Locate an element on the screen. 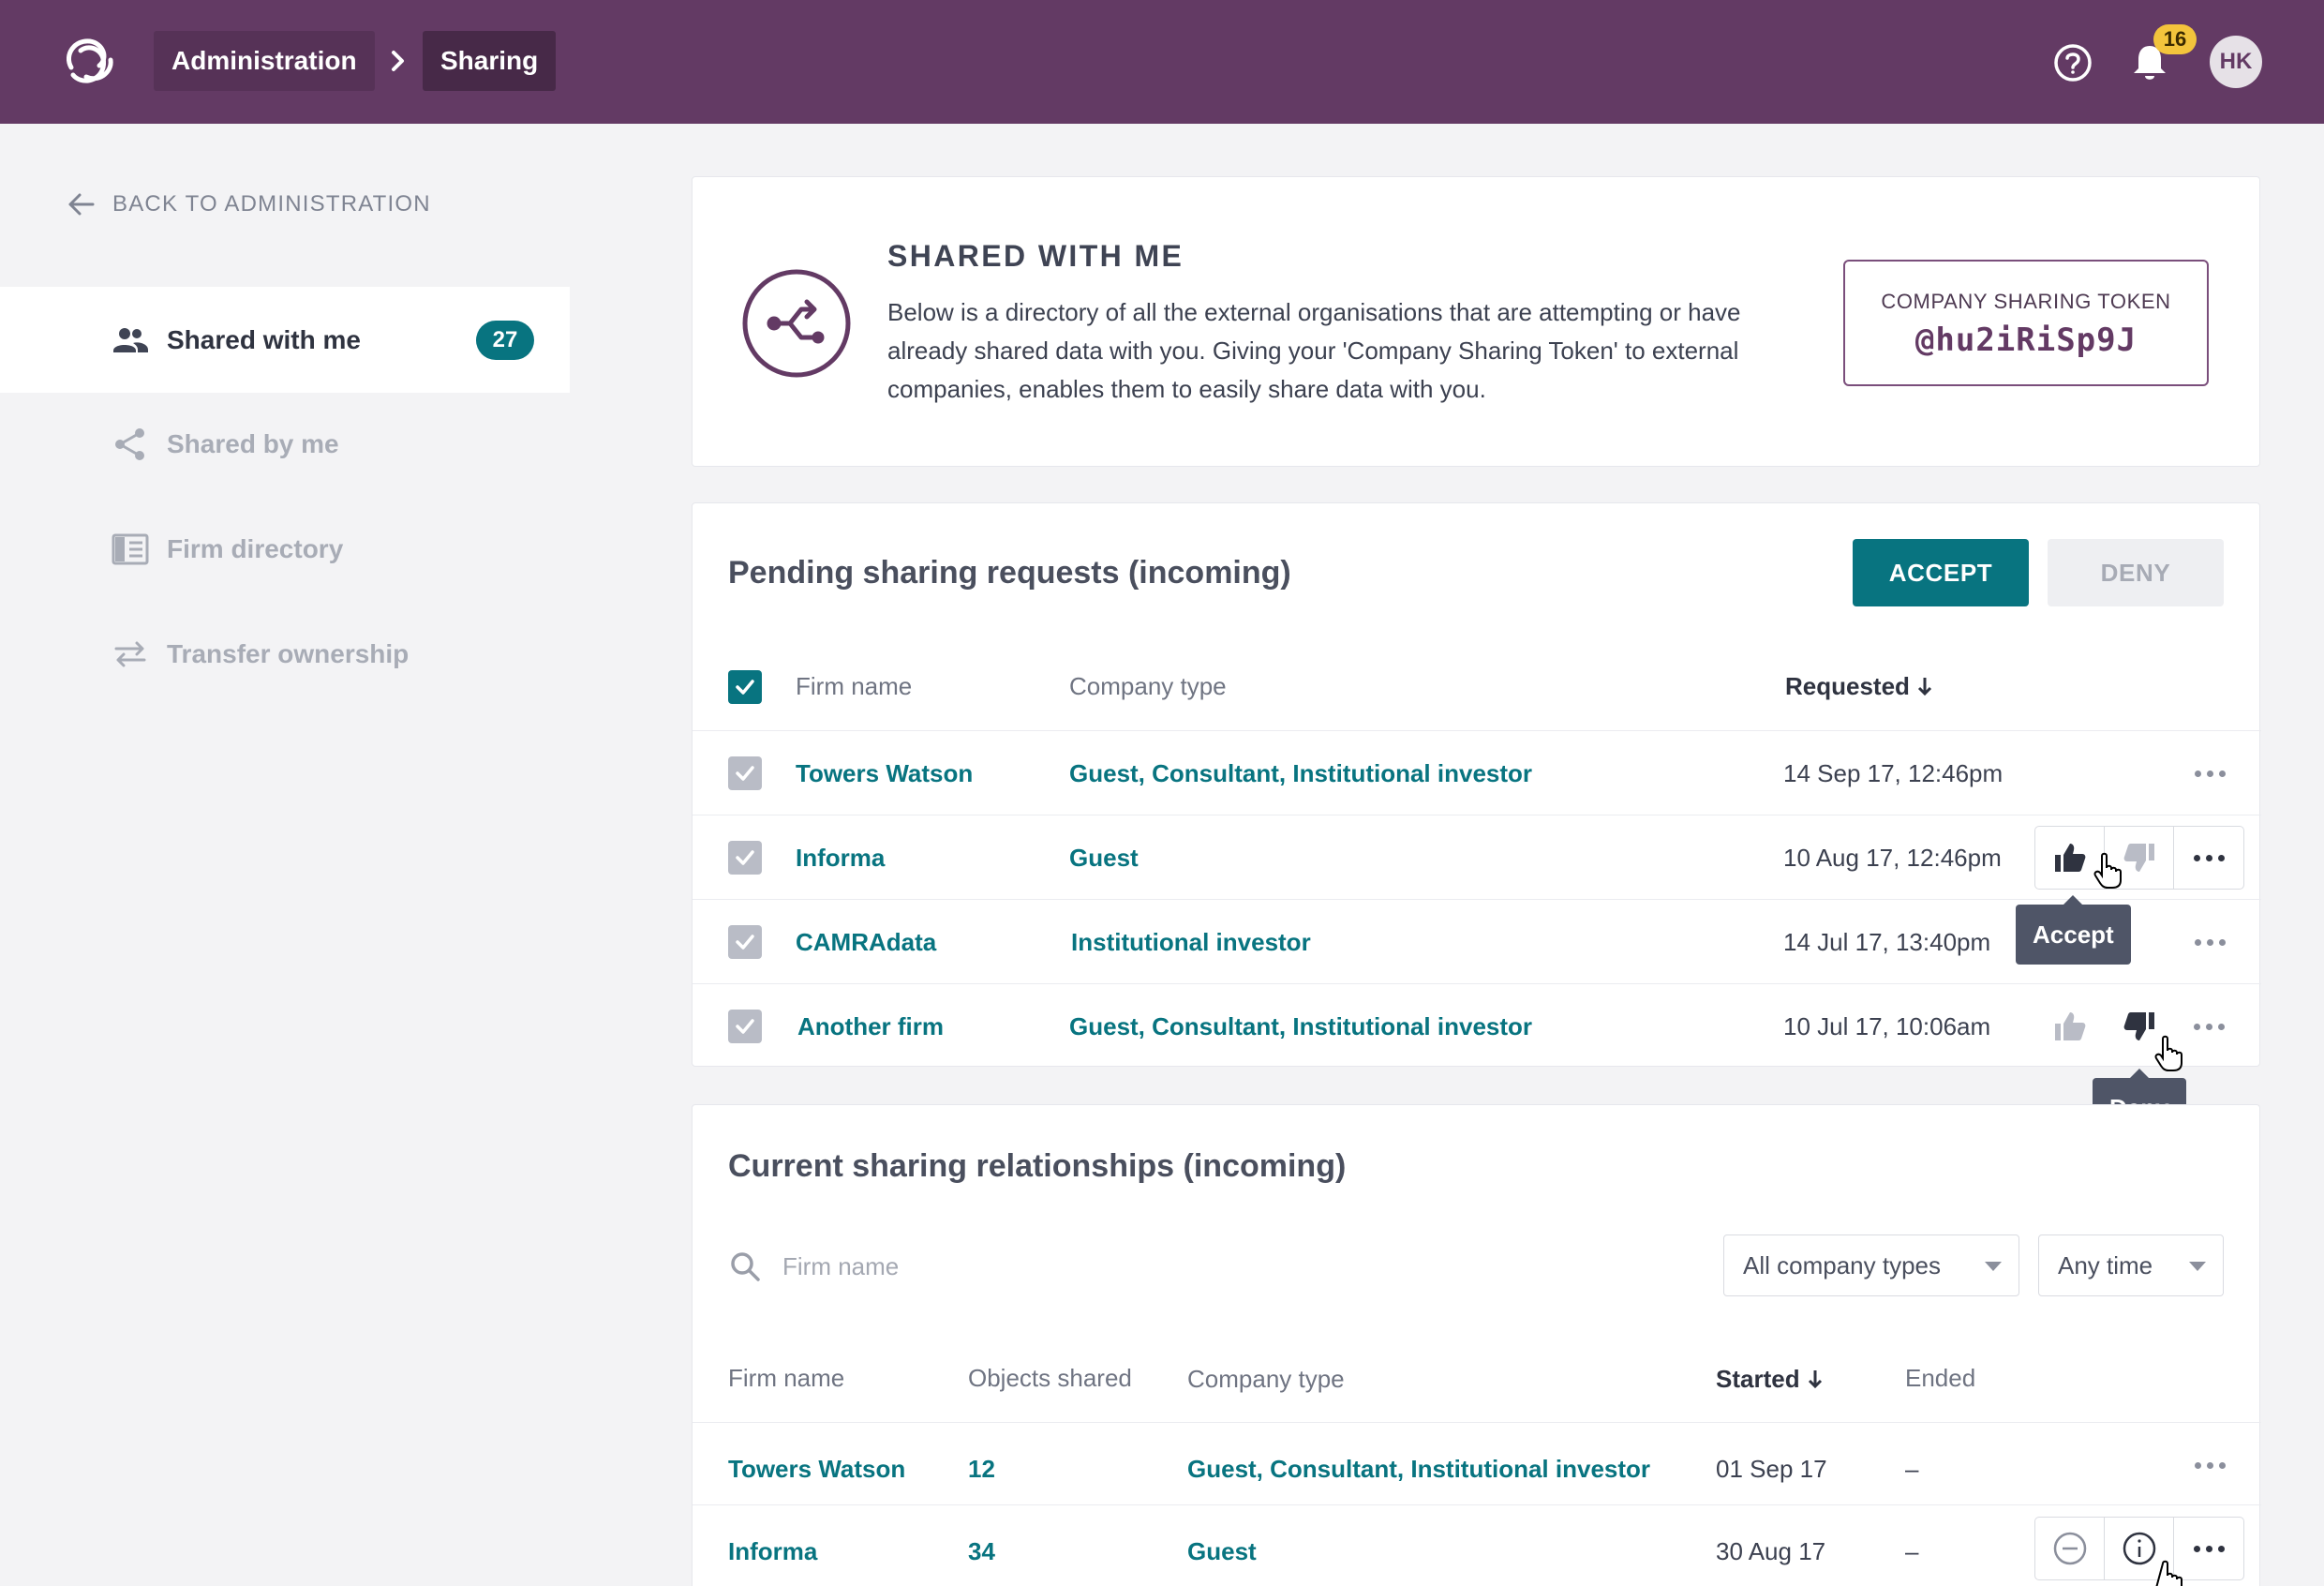 The image size is (2324, 1586). chevron-right-icon is located at coordinates (398, 61).